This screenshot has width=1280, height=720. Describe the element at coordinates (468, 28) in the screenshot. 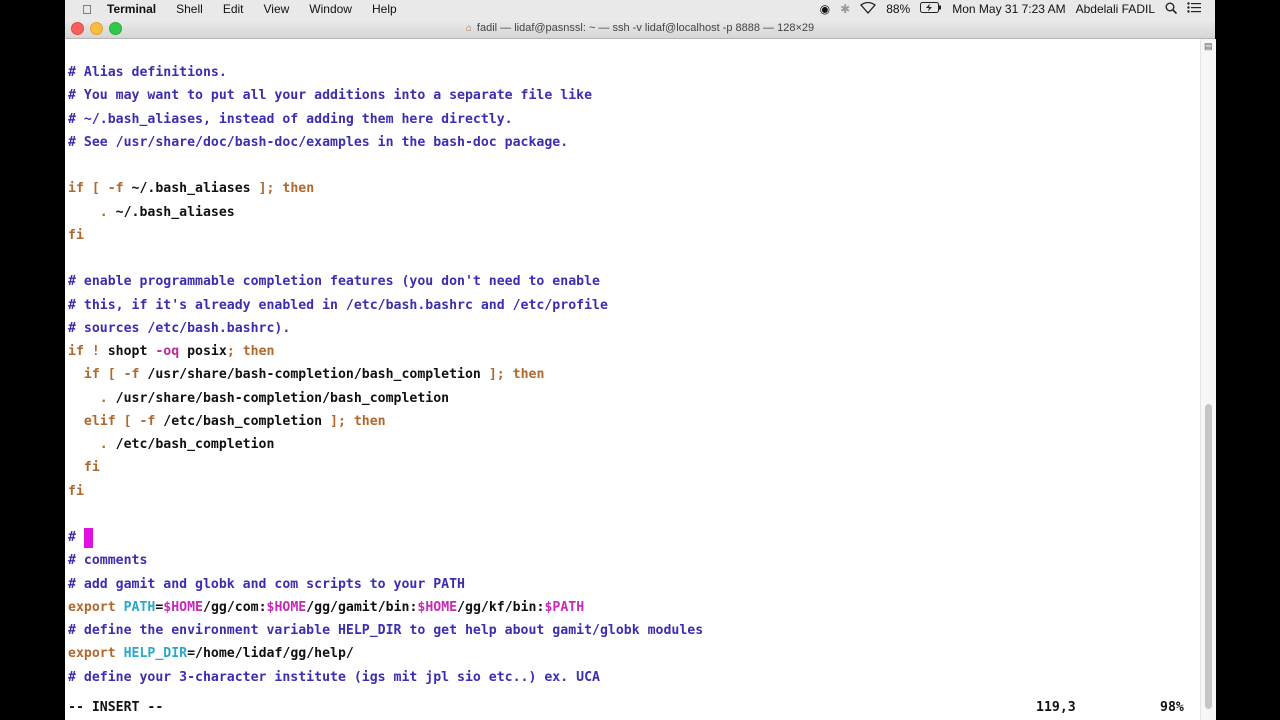

I see `home-folder-icon: ⌂` at that location.